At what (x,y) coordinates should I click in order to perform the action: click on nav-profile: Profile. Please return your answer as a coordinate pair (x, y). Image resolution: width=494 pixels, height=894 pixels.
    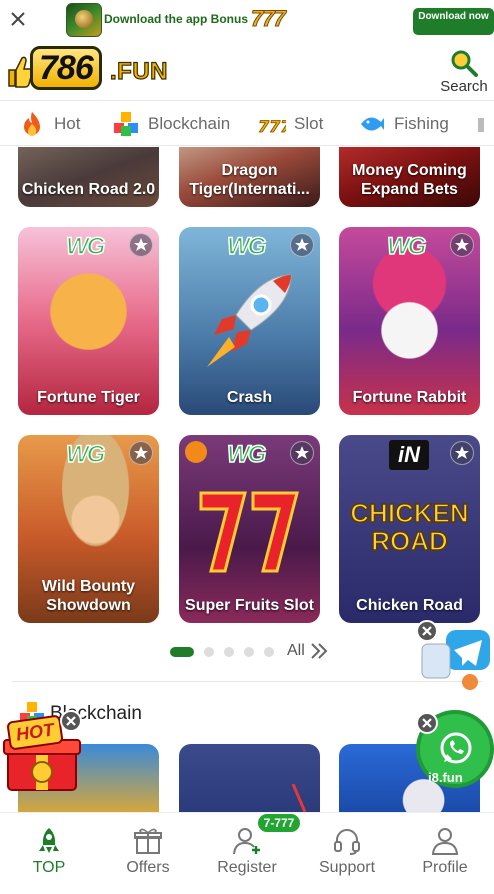
    Looking at the image, I should click on (445, 853).